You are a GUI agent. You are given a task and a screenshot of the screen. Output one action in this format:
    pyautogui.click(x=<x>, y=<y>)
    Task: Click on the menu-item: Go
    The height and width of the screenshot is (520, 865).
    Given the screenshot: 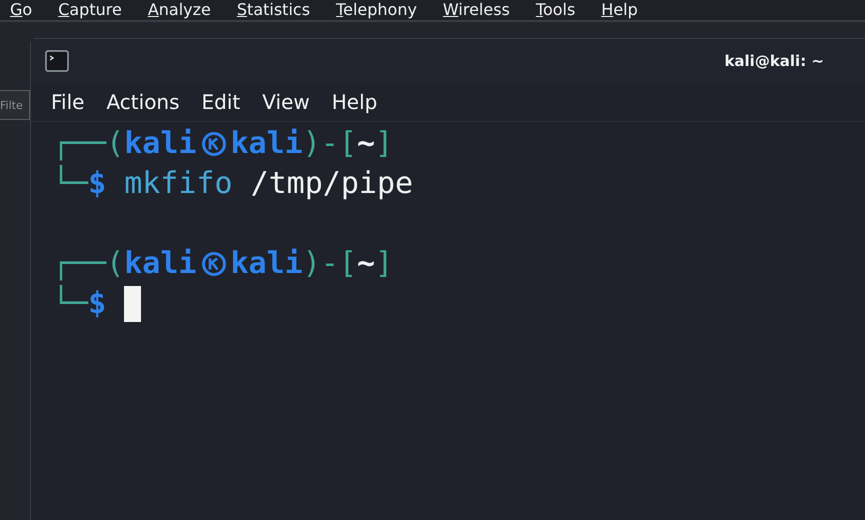 What is the action you would take?
    pyautogui.click(x=21, y=10)
    